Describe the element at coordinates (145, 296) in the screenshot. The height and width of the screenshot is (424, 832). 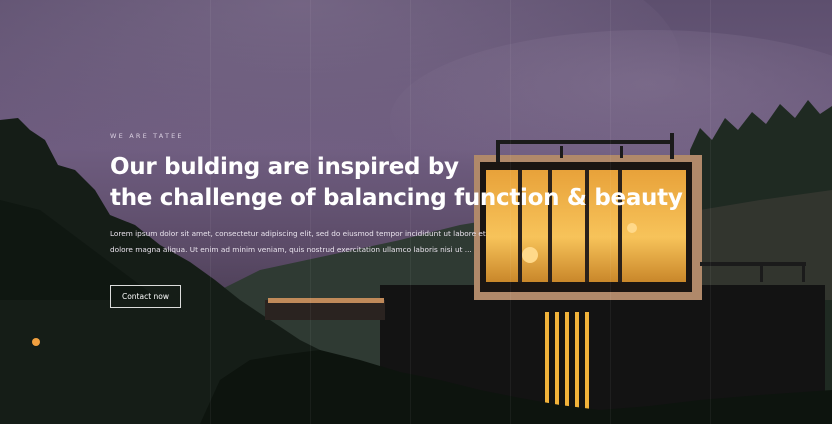
I see `contact-now-button: Contact now` at that location.